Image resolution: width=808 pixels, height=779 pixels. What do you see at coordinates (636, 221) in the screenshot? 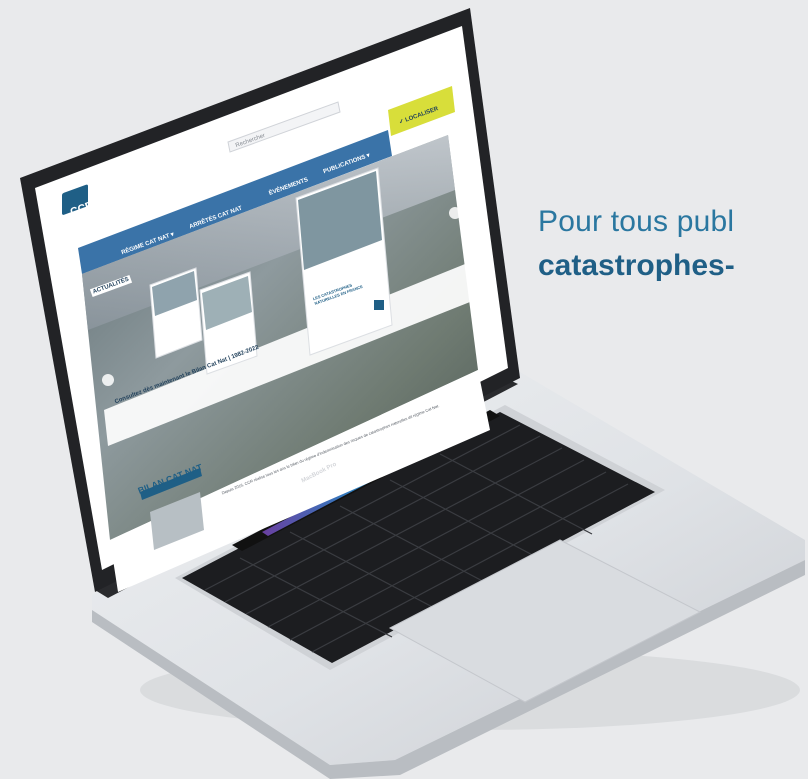
I see `headline-line1: Pour tous publ` at bounding box center [636, 221].